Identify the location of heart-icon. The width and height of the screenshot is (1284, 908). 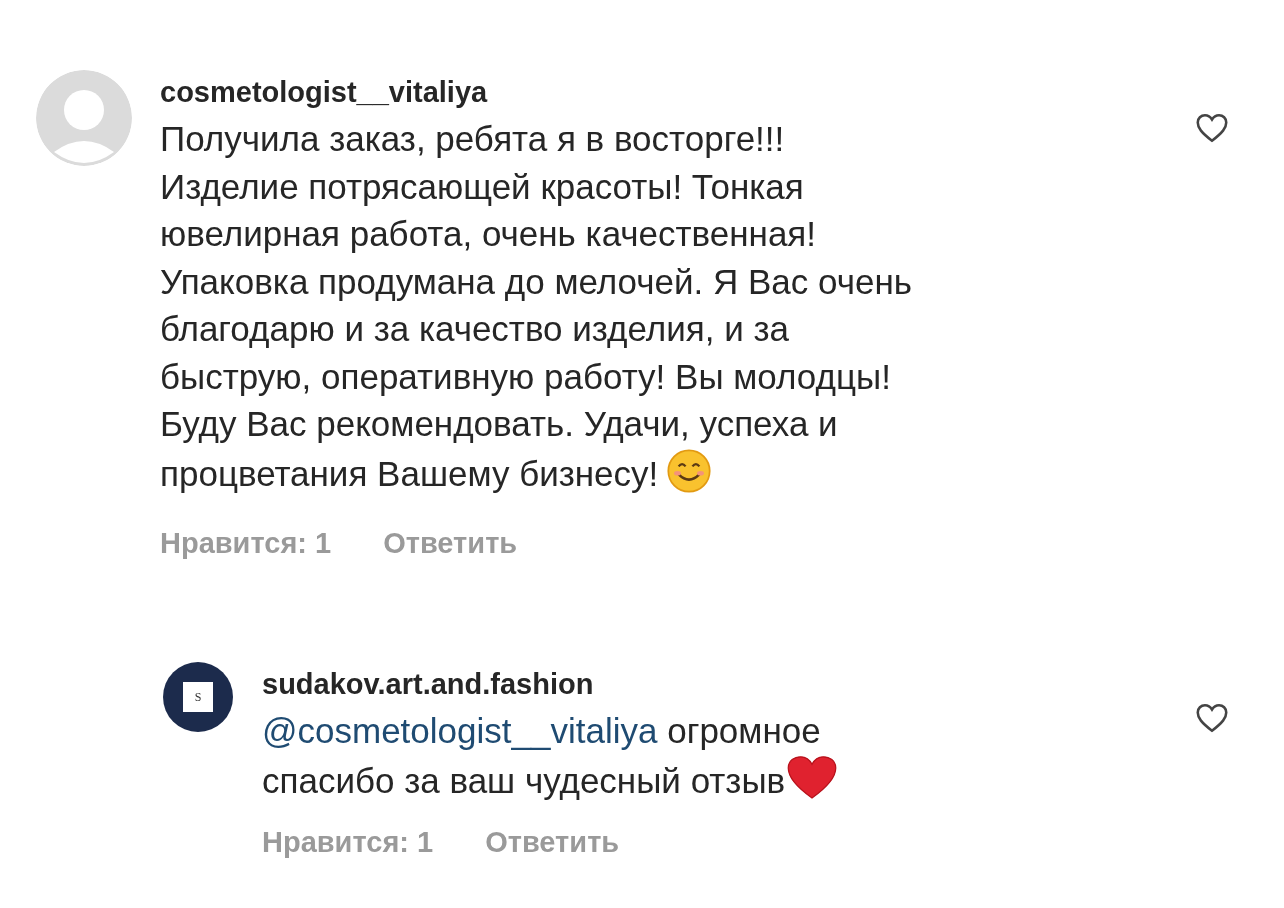
(812, 777).